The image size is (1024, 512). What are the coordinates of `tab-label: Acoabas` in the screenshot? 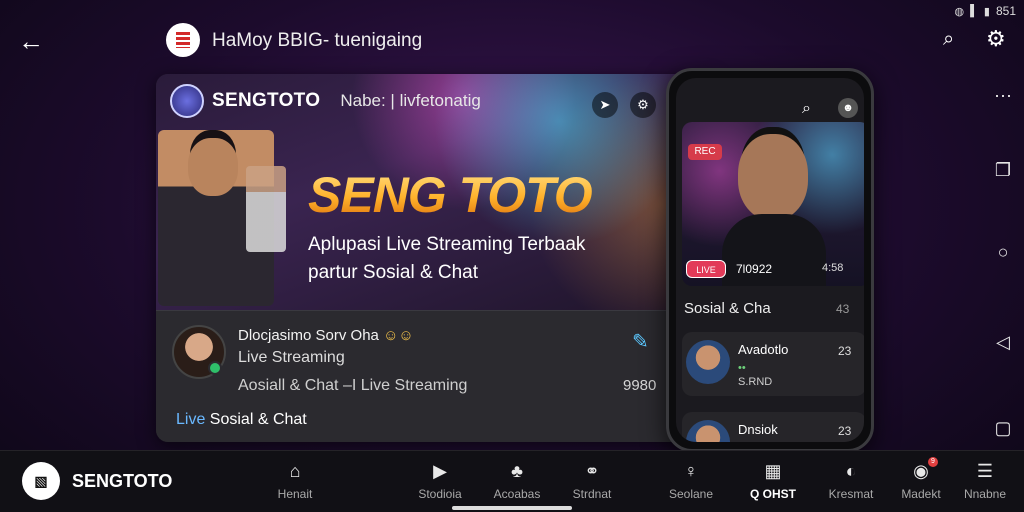 It's located at (517, 494).